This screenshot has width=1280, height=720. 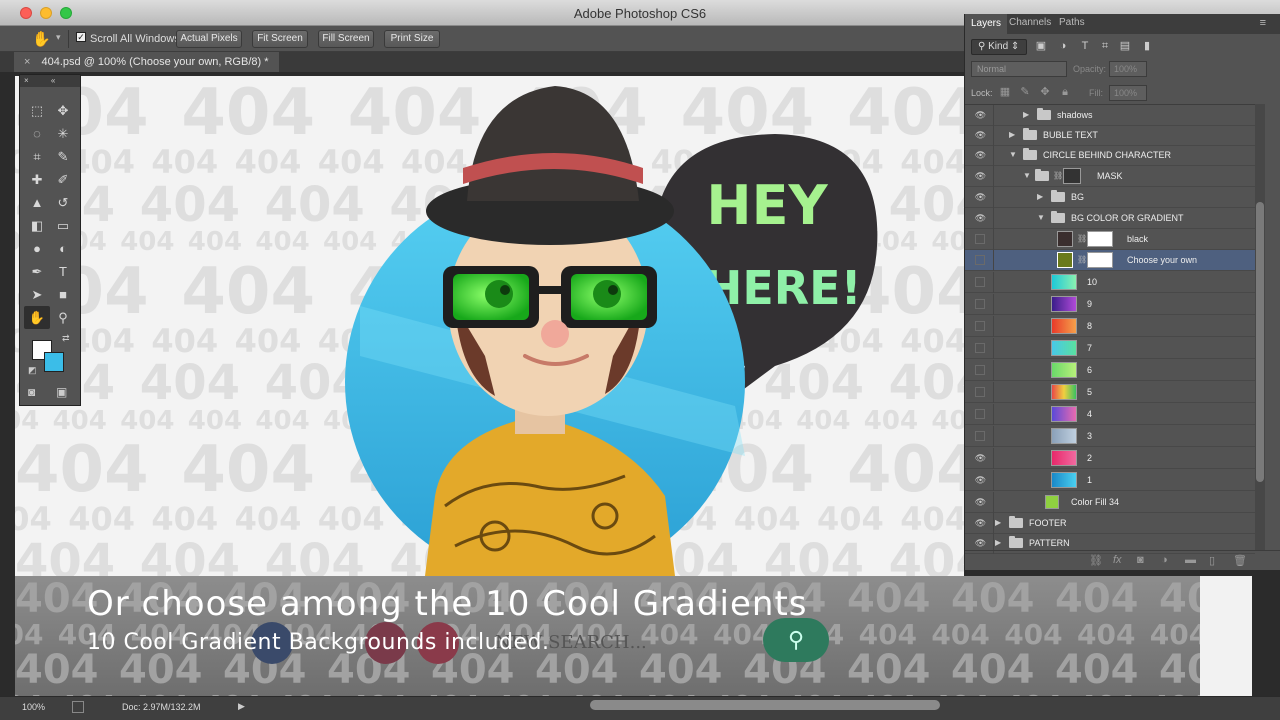 I want to click on opacity-field: 100%, so click(x=1128, y=69).